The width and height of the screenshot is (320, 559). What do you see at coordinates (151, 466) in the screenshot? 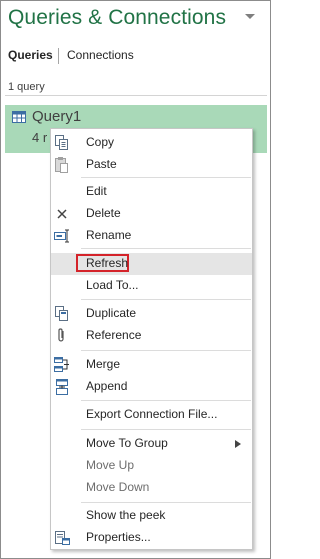
I see `menu-item-move-up: Move Up` at bounding box center [151, 466].